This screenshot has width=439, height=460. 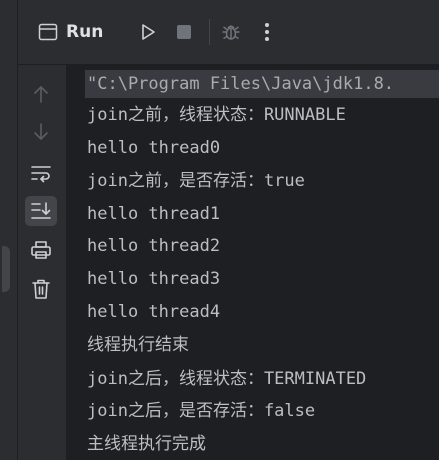 I want to click on more-icon, so click(x=267, y=32).